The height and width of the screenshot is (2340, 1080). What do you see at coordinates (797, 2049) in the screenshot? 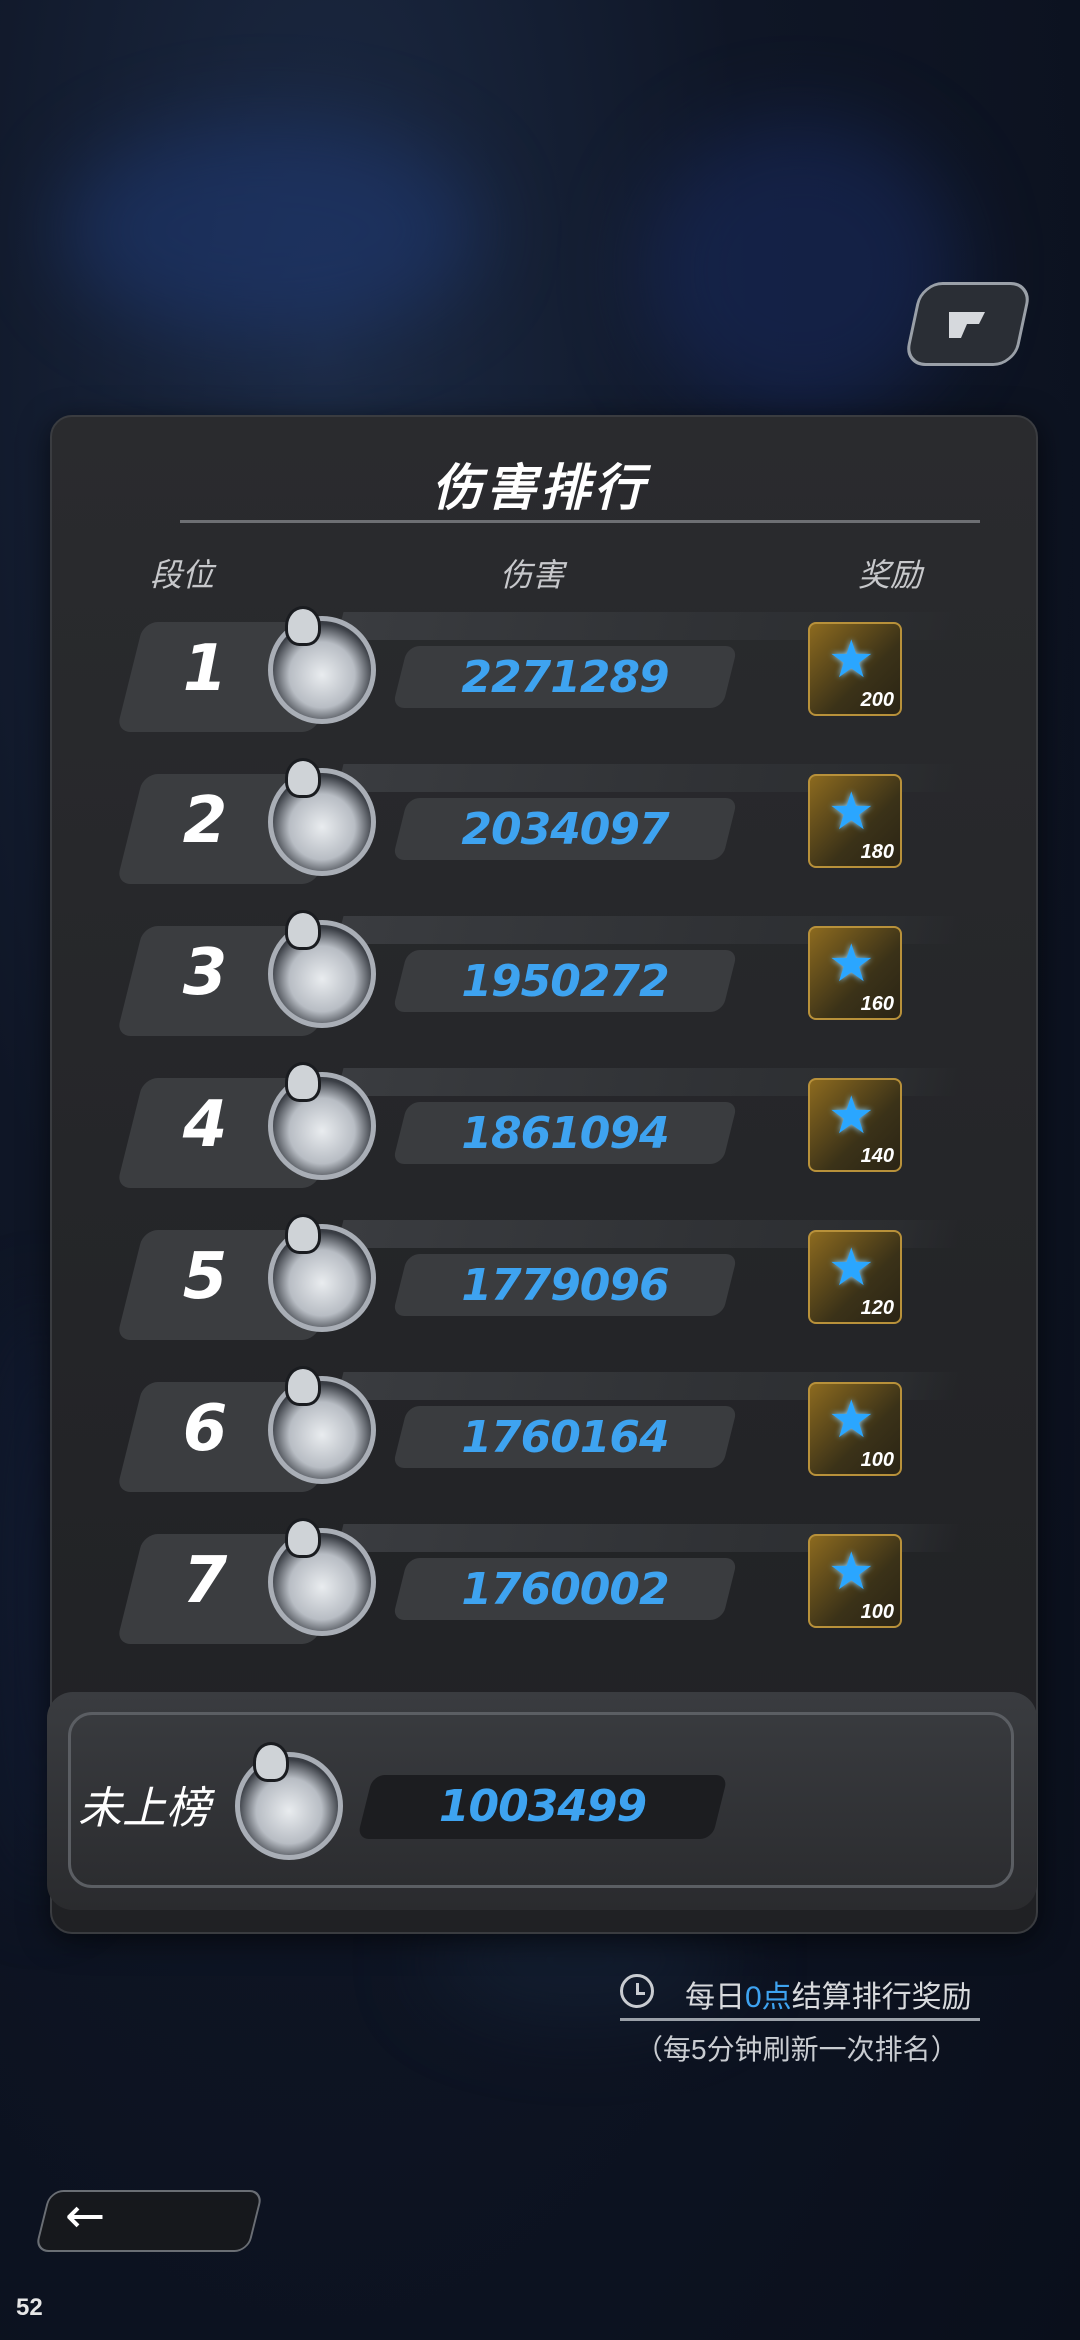
I see `refresh-note: （每5分钟刷新一次排名）` at bounding box center [797, 2049].